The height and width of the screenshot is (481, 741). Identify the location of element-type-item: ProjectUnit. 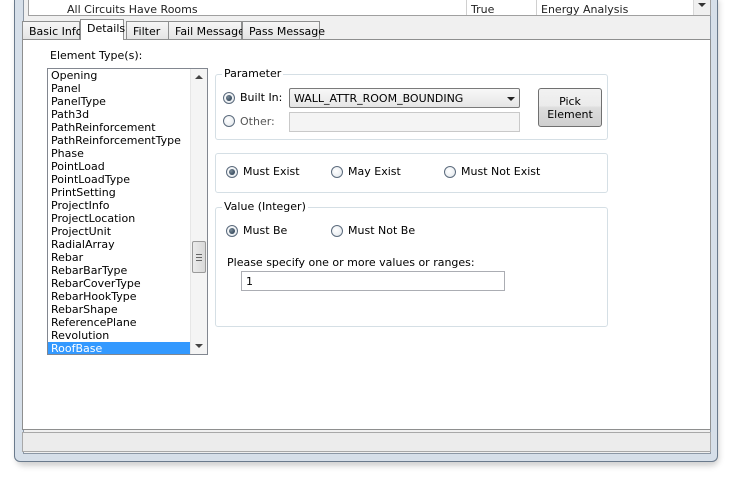
(120, 231).